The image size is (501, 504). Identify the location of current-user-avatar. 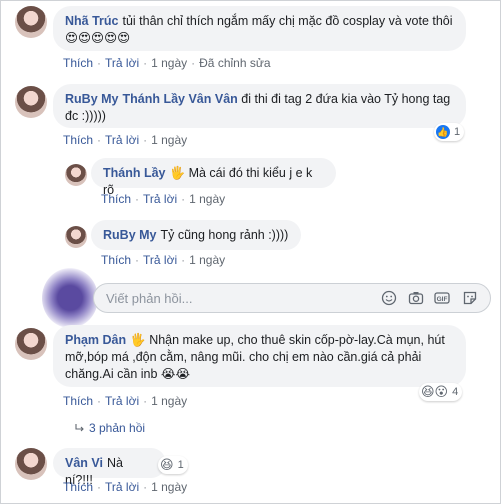
(70, 298).